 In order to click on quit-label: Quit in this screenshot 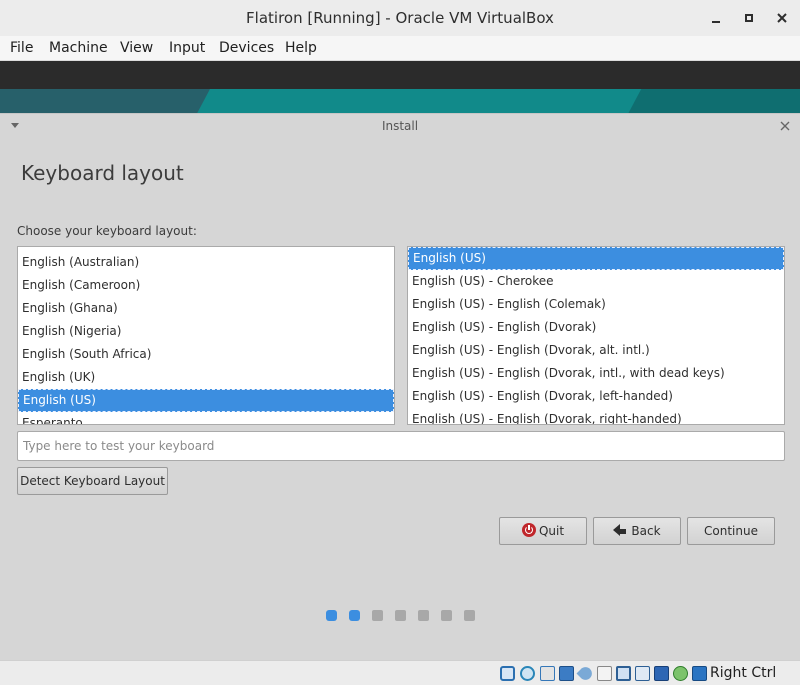, I will do `click(551, 531)`.